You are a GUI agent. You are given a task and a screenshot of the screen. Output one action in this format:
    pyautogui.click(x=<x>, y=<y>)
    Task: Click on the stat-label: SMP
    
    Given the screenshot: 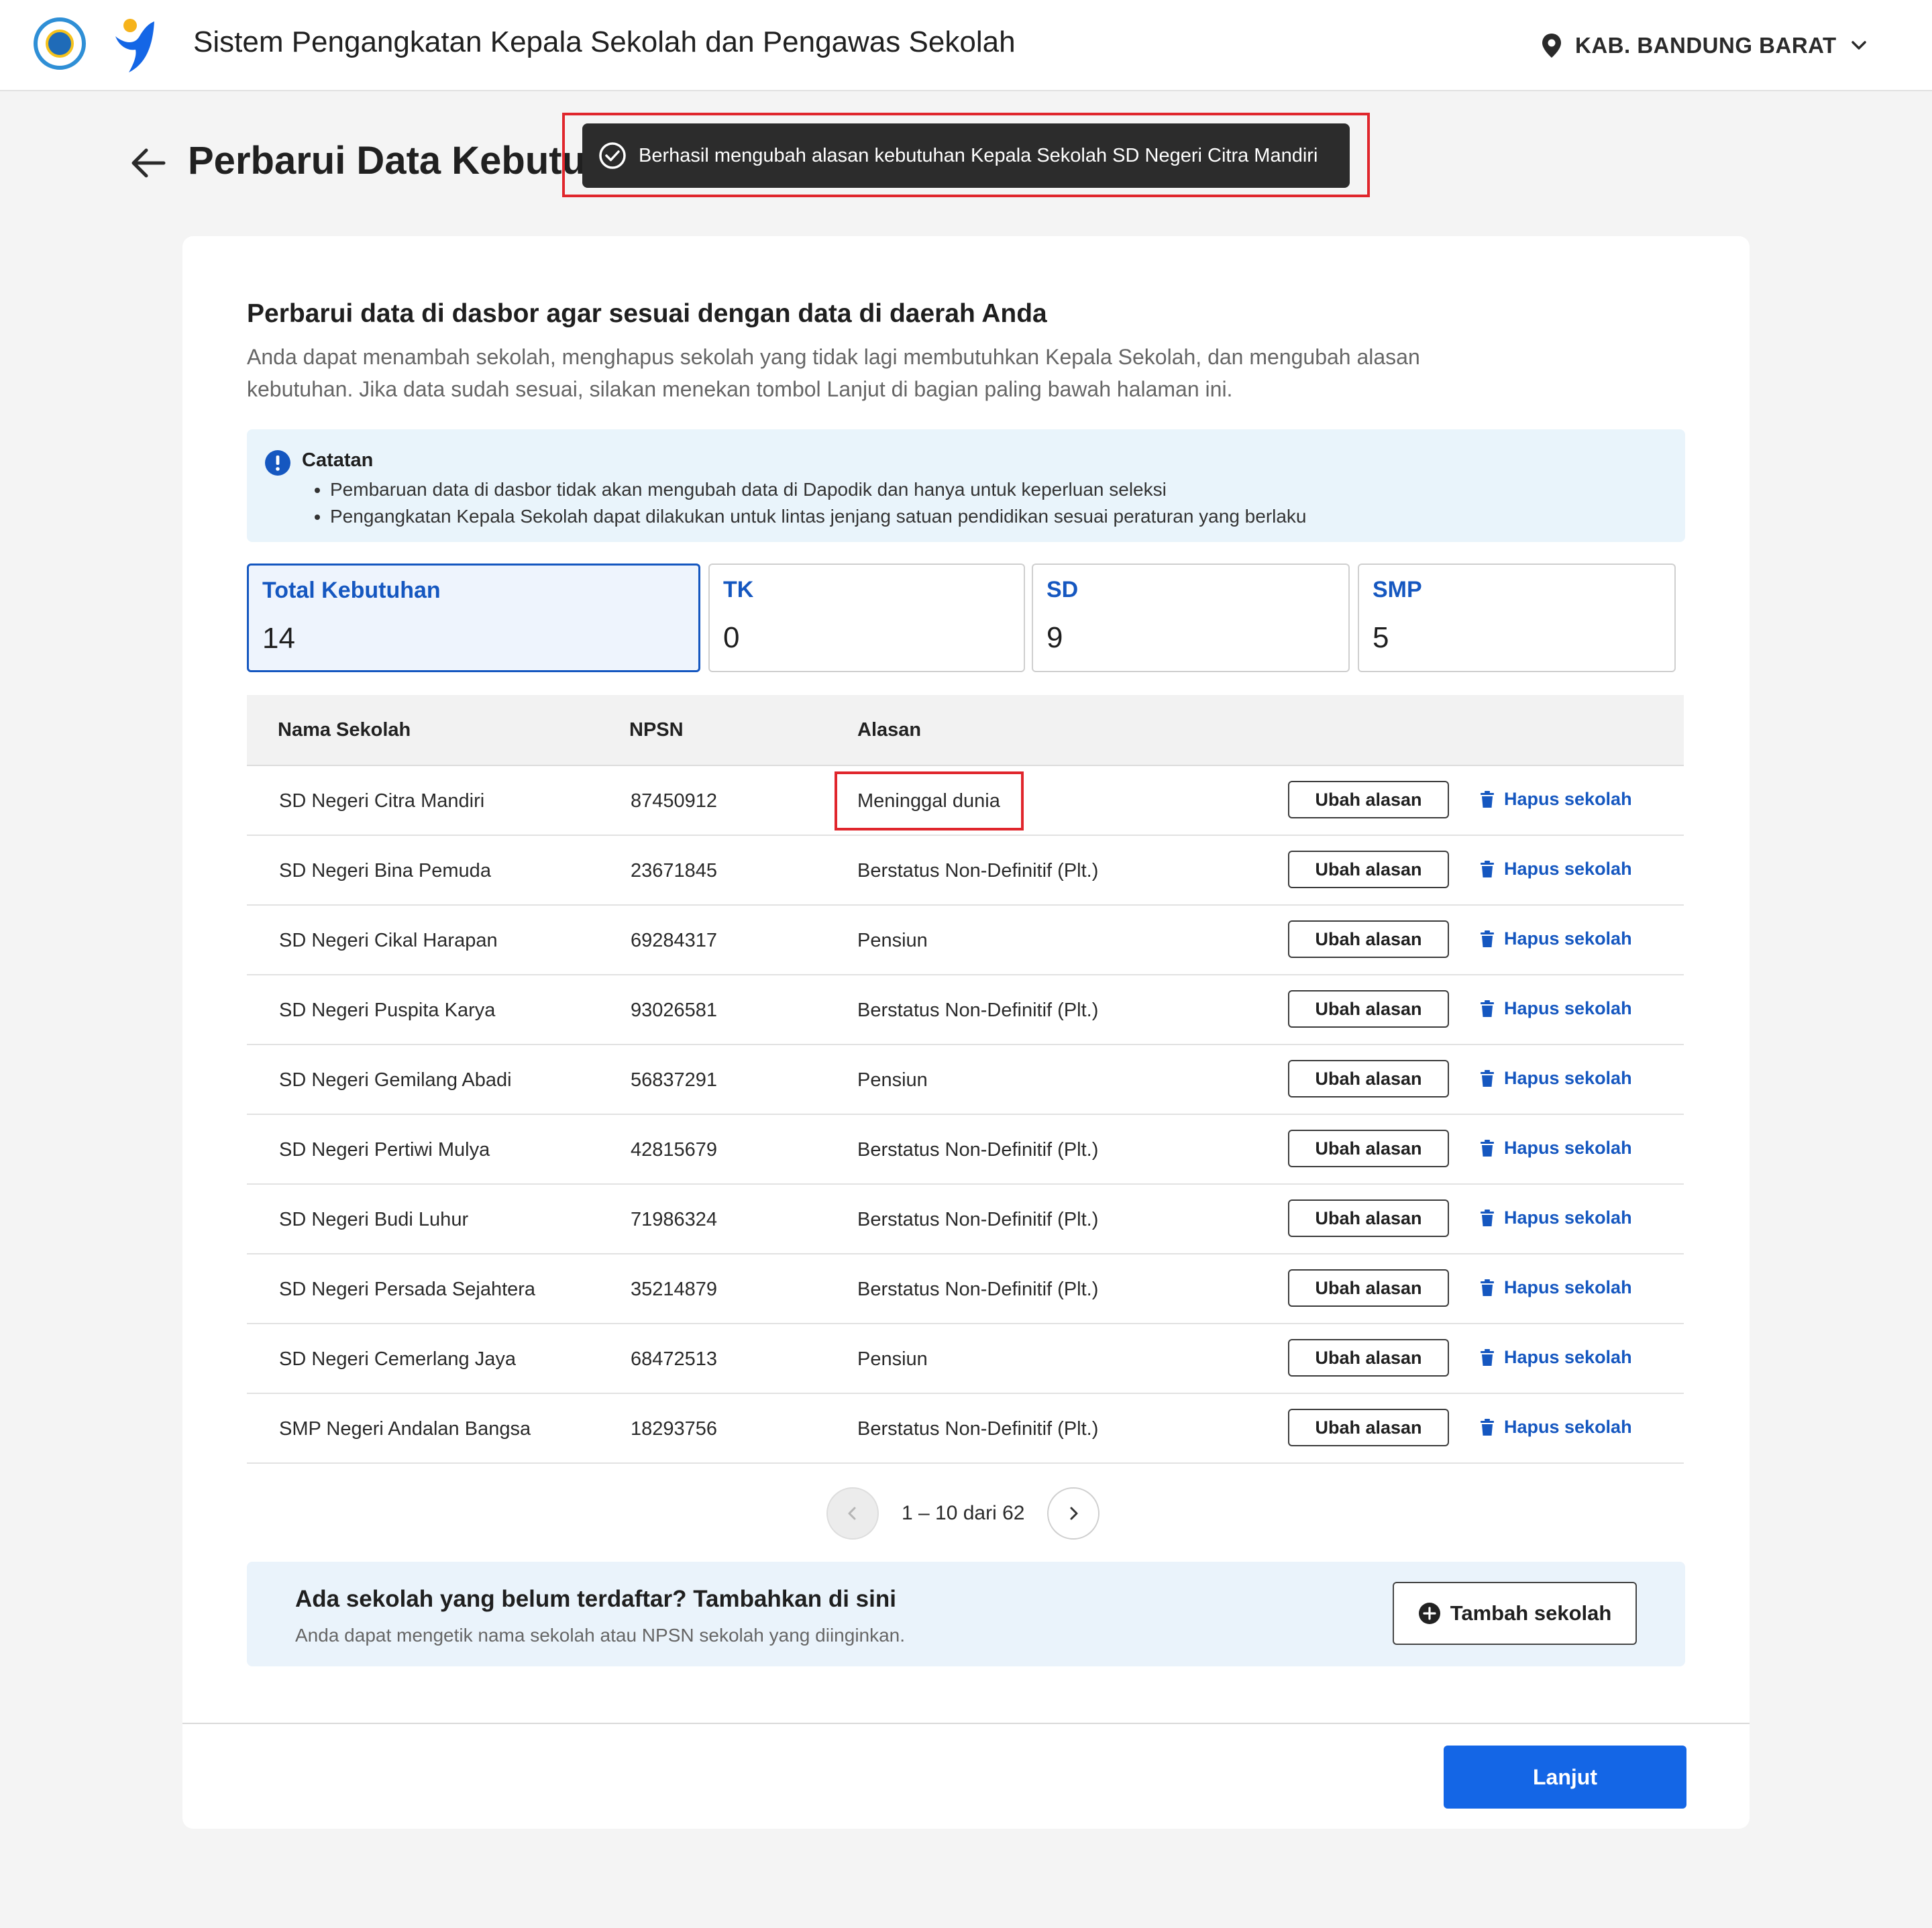 What is the action you would take?
    pyautogui.click(x=1397, y=590)
    